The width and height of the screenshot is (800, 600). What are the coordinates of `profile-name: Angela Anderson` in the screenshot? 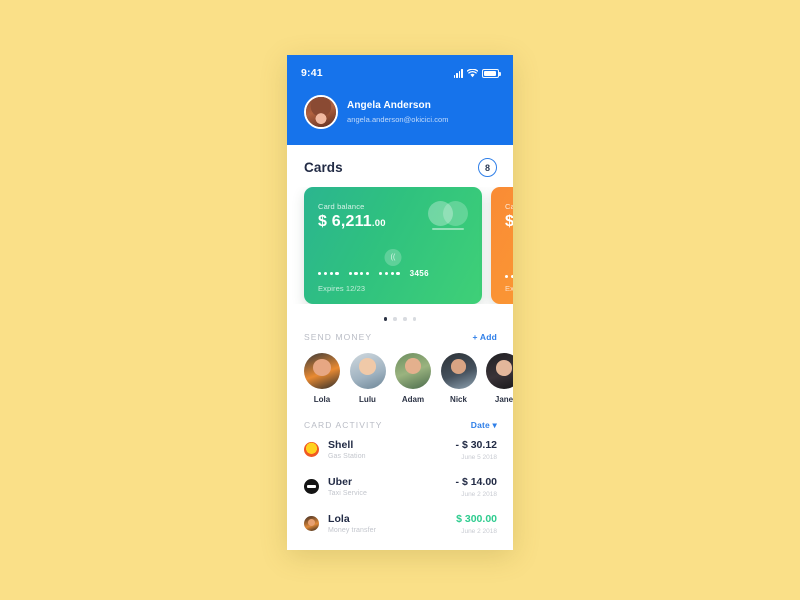 It's located at (389, 106).